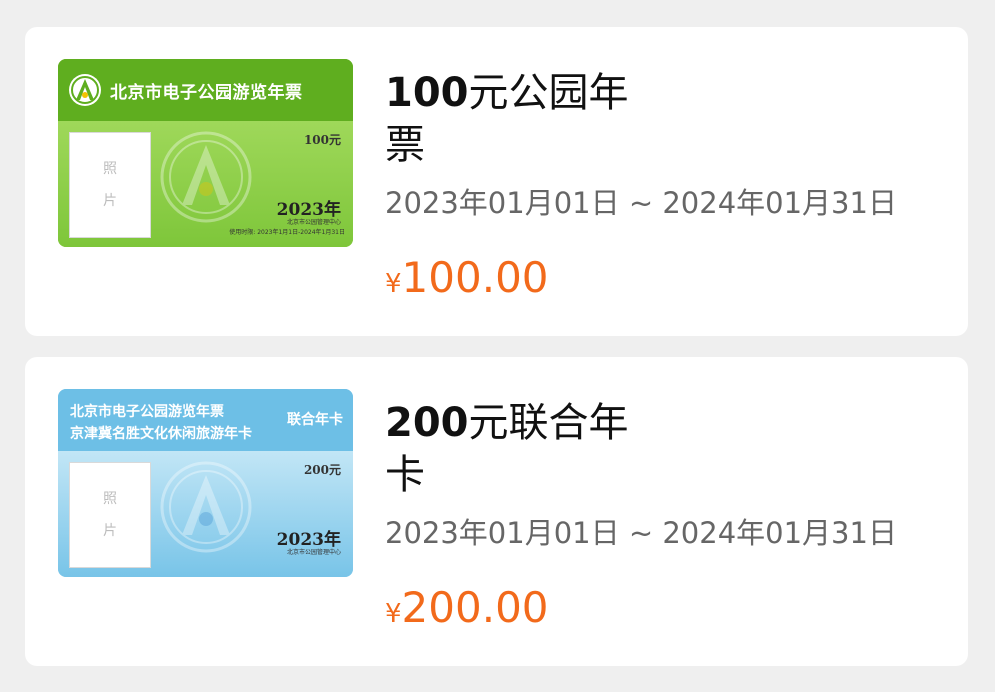 The image size is (995, 692). Describe the element at coordinates (206, 93) in the screenshot. I see `ticket-title: 北京市电子公园游览年票` at that location.